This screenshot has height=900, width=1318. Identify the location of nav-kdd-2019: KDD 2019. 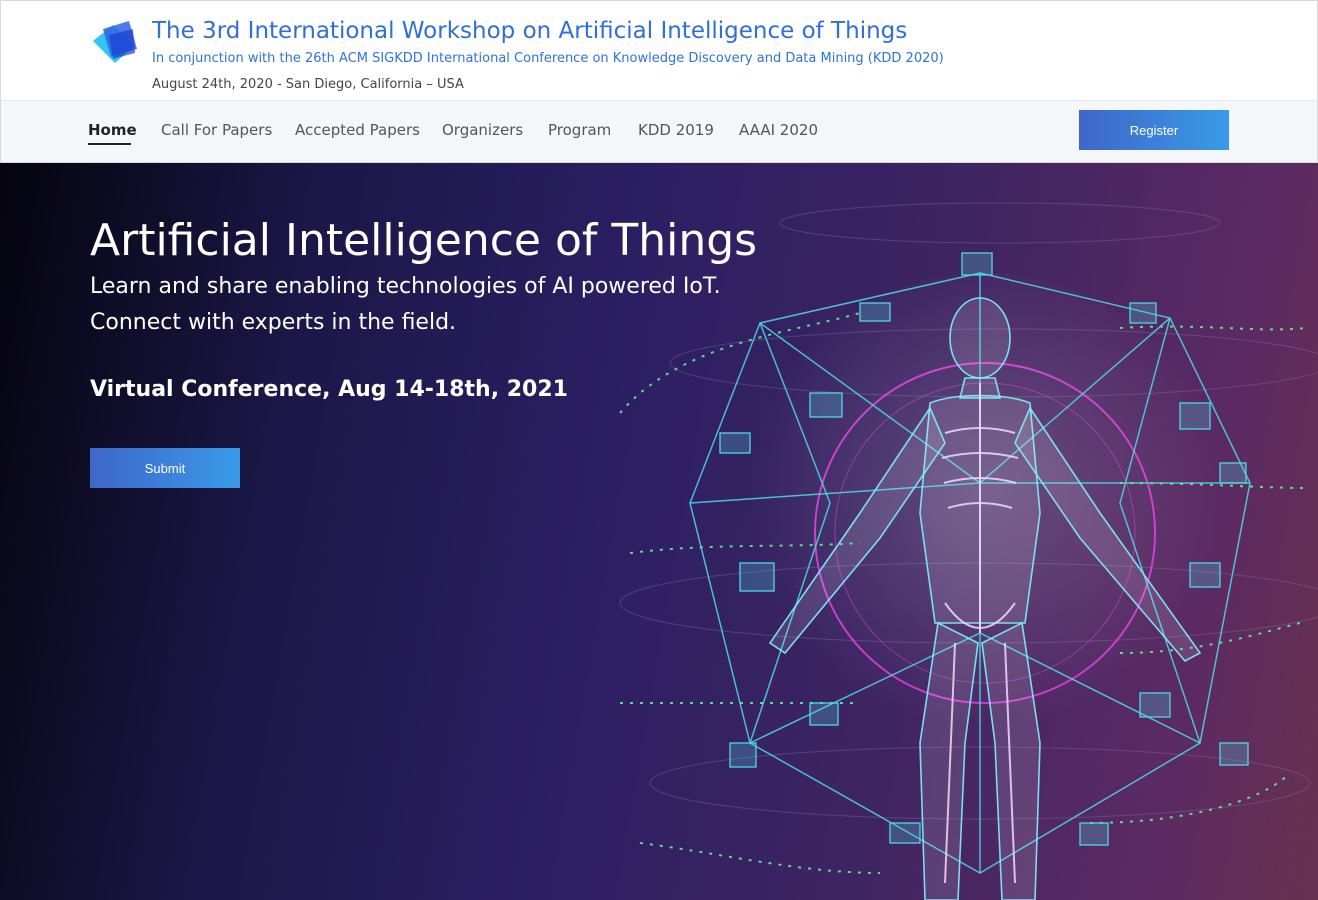
(676, 130).